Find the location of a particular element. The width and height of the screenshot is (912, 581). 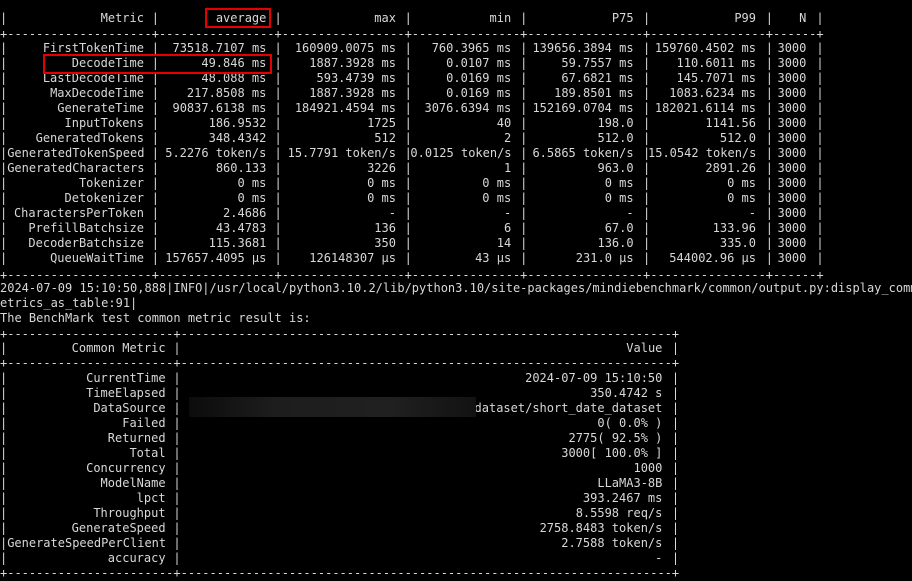

metric-value: 2758.8483 token/s is located at coordinates (601, 528).